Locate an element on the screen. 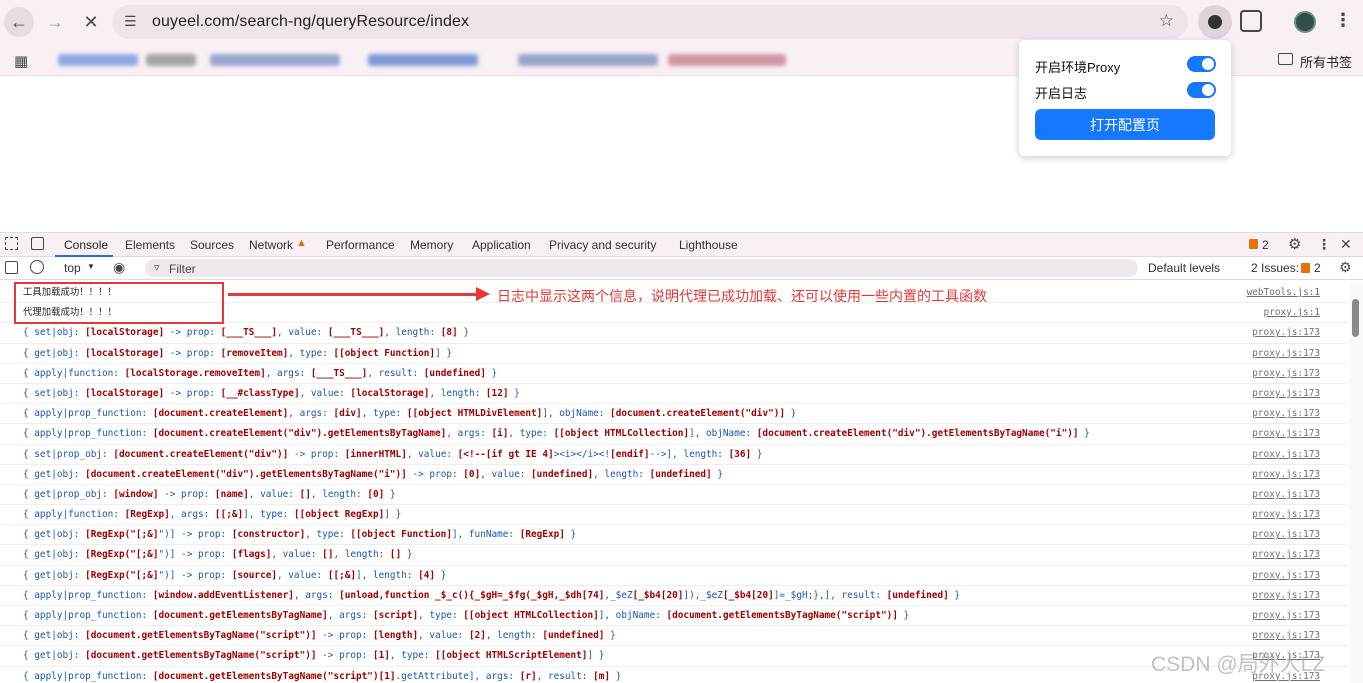 The width and height of the screenshot is (1363, 683). console-settings-icon: ⚙ is located at coordinates (1345, 267).